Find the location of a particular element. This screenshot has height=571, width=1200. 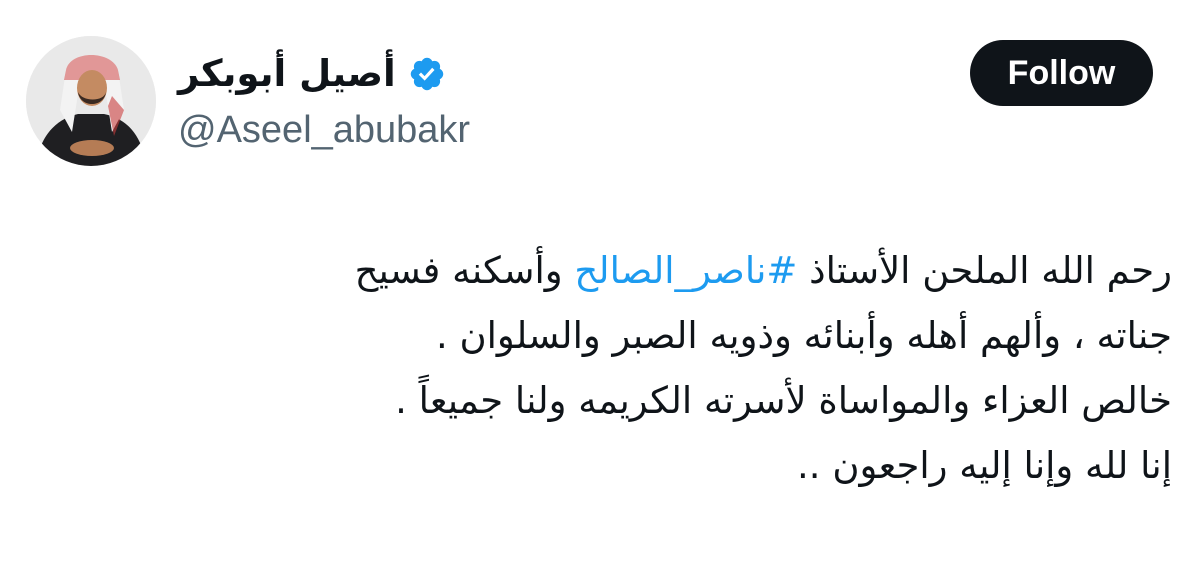

avatar is located at coordinates (91, 101).